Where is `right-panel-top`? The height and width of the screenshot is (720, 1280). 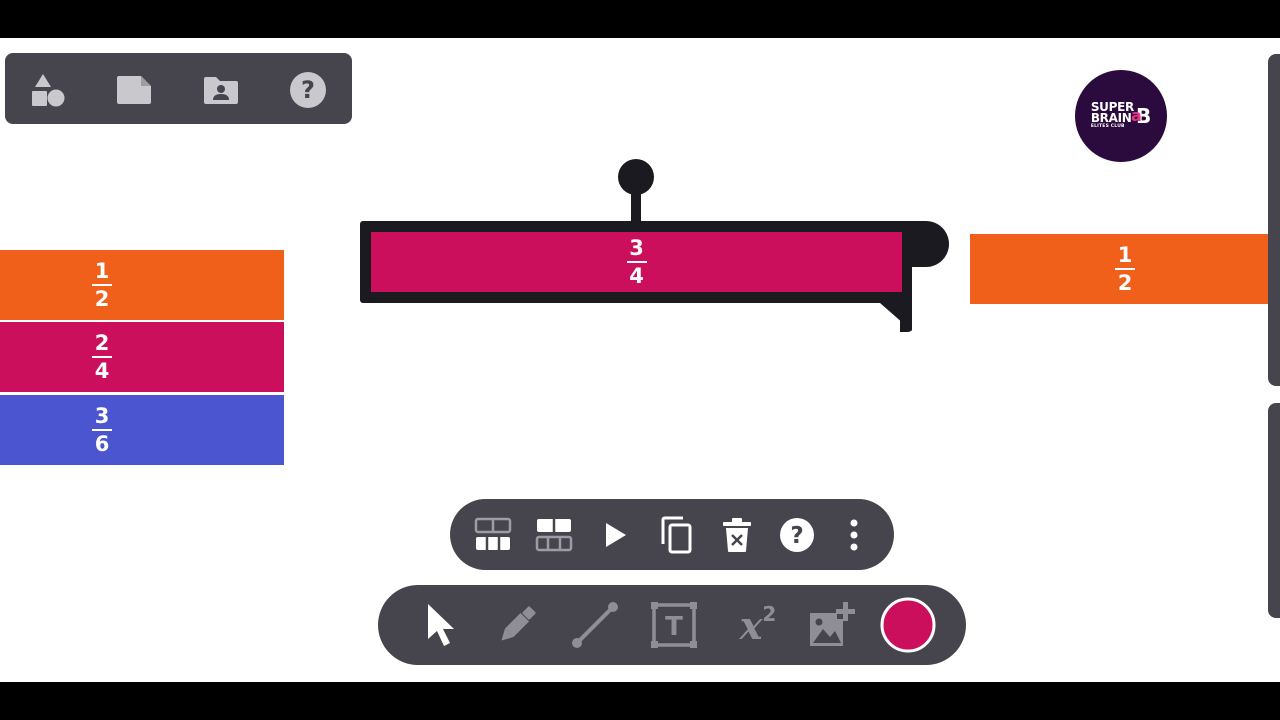
right-panel-top is located at coordinates (1274, 220).